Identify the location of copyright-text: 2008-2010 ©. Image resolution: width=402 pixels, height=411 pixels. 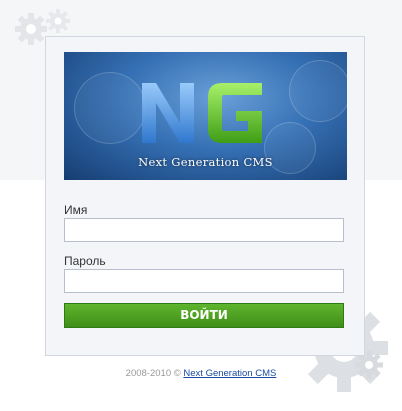
(153, 373).